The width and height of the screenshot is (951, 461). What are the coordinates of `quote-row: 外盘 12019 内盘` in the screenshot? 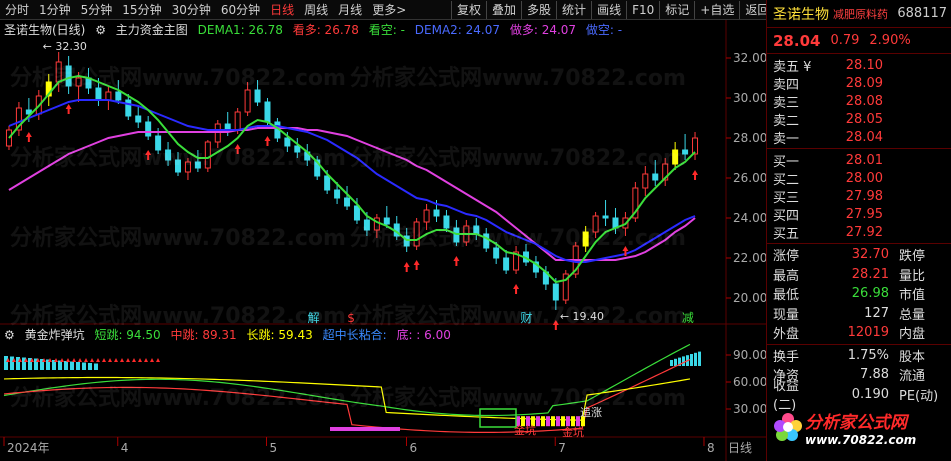 It's located at (859, 333).